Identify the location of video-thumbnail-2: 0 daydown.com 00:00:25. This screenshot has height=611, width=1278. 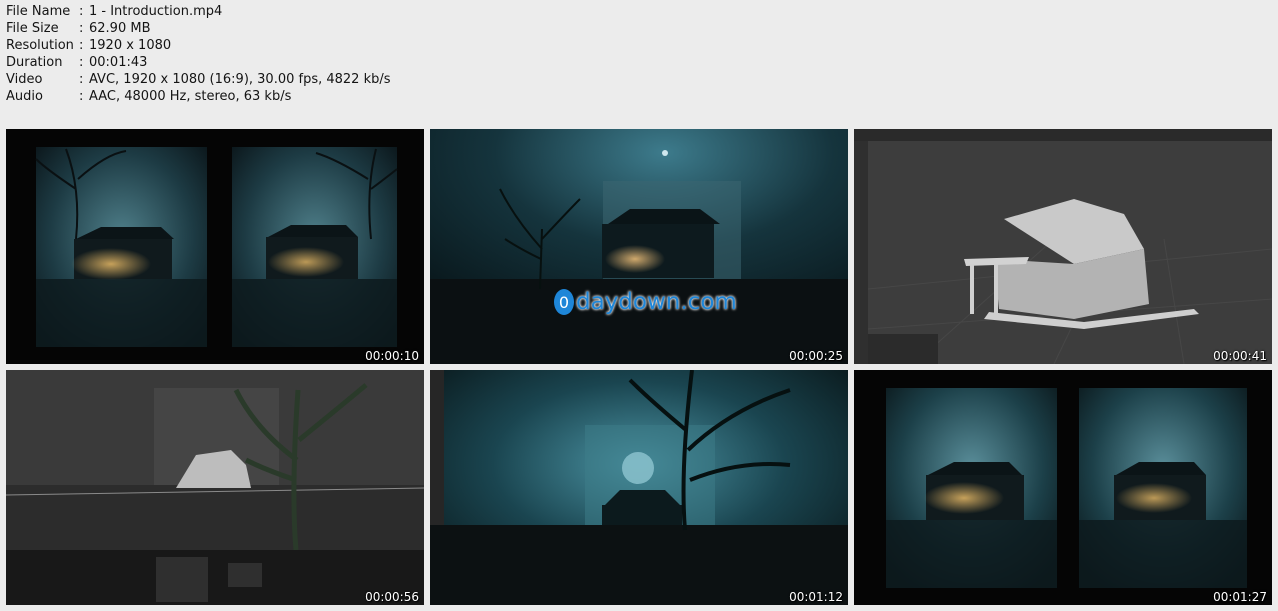
(639, 246).